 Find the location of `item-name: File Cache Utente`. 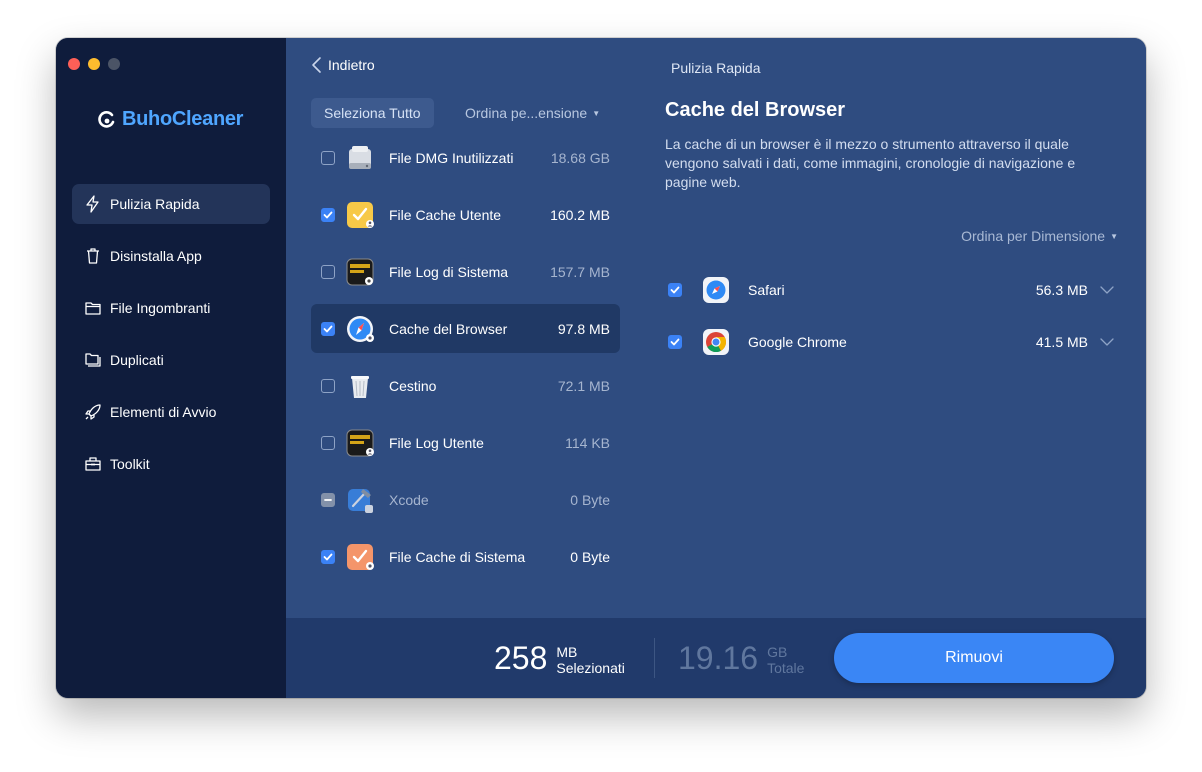

item-name: File Cache Utente is located at coordinates (445, 214).